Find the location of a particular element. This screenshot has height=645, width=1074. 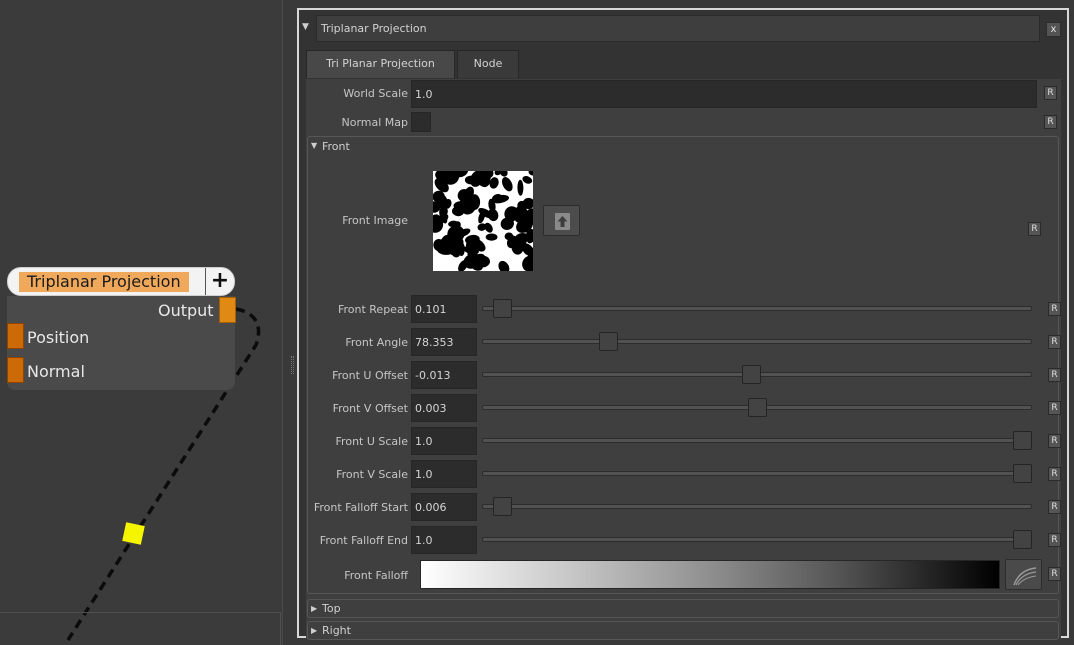

front-falloff-start-label: Front Falloff Start is located at coordinates (360, 507).